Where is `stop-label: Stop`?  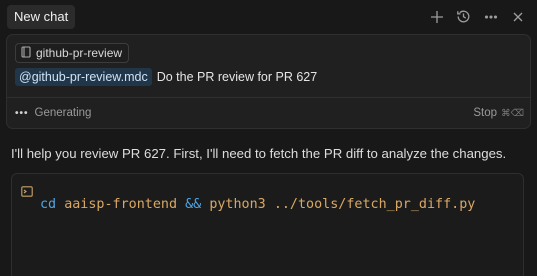 stop-label: Stop is located at coordinates (485, 113).